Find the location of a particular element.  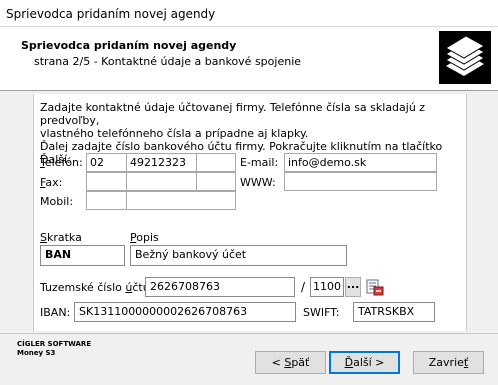

skratka-input: BAN is located at coordinates (82, 255).